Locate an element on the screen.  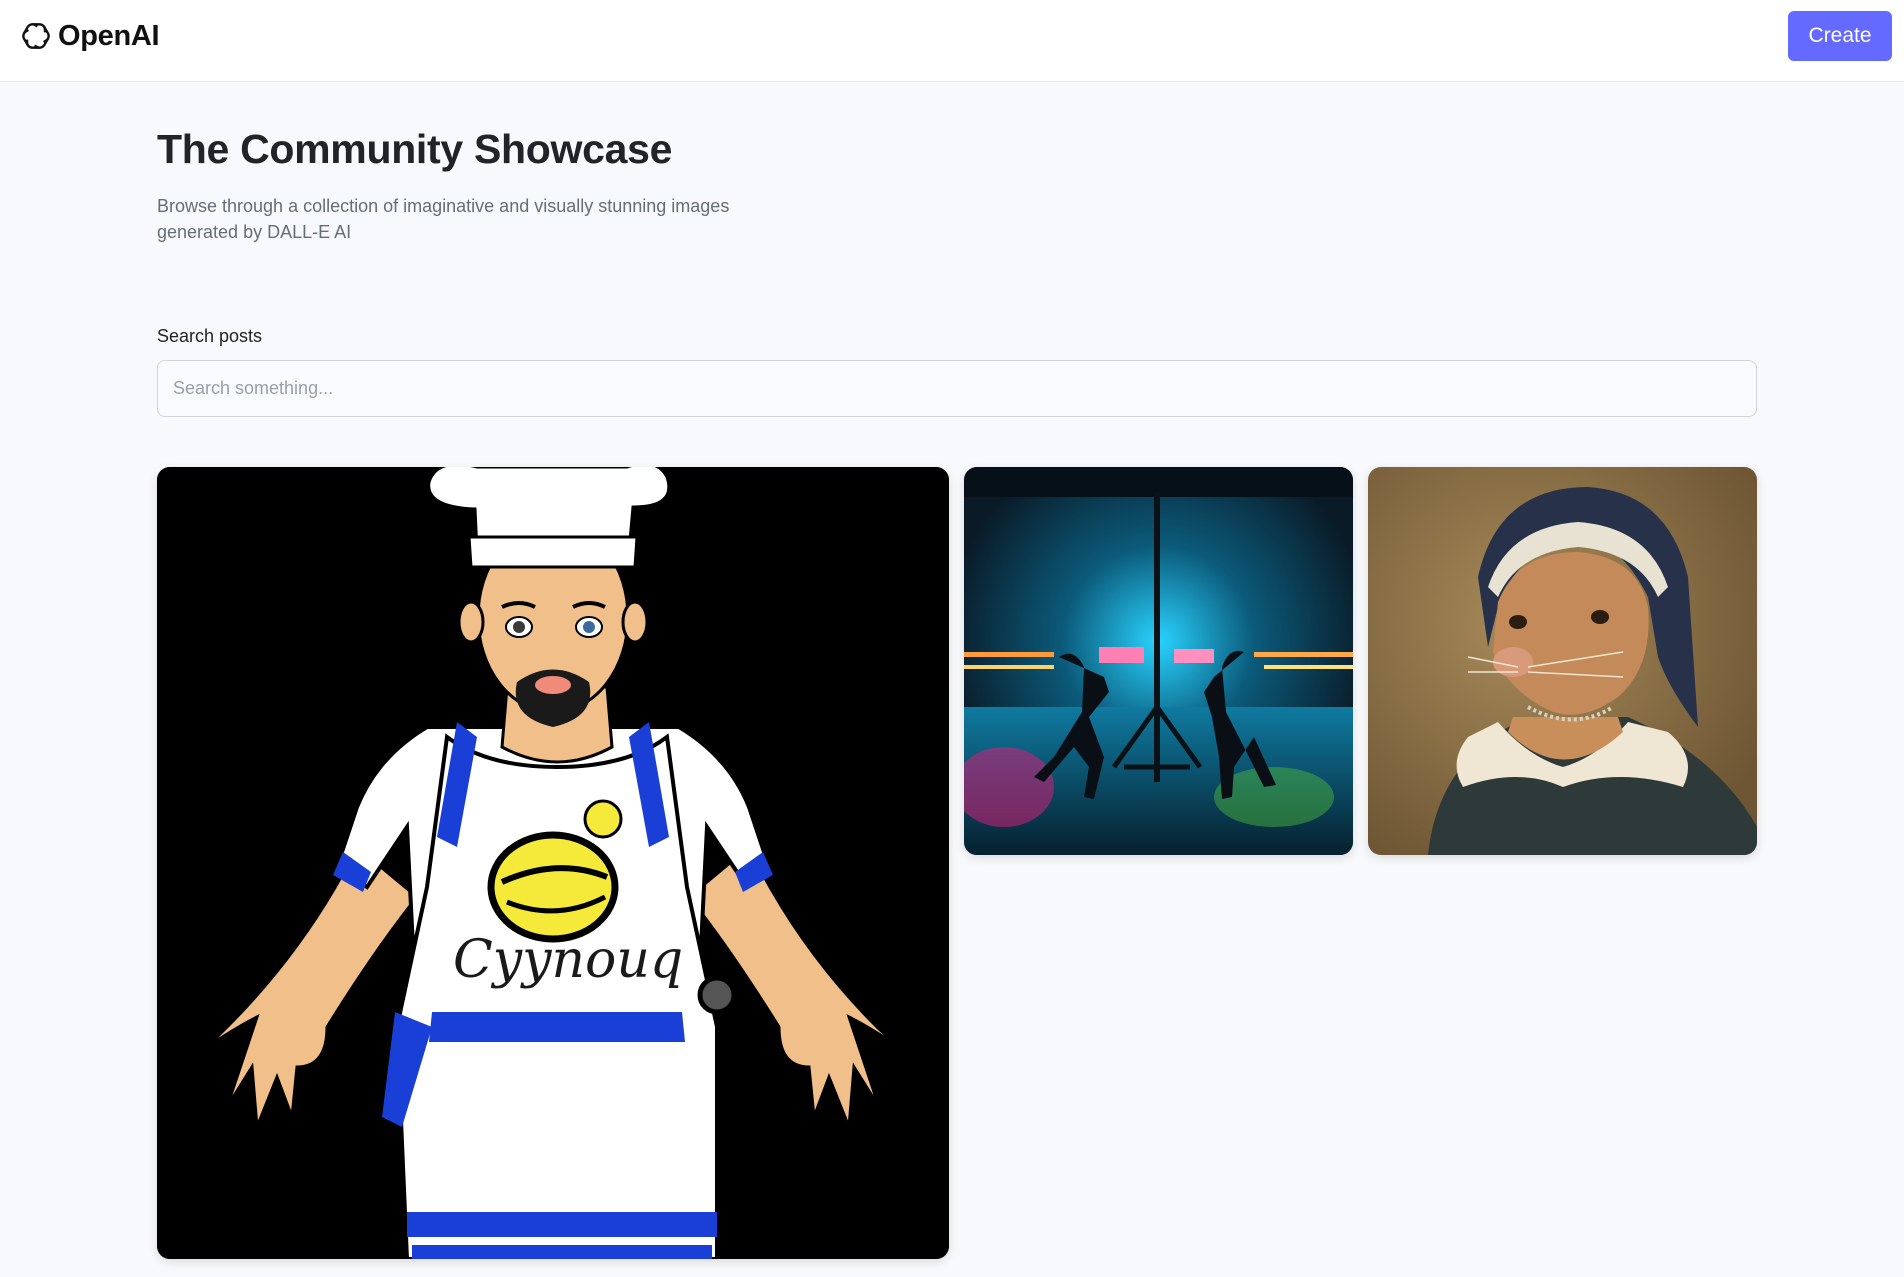
openai-logo-icon is located at coordinates (36, 36).